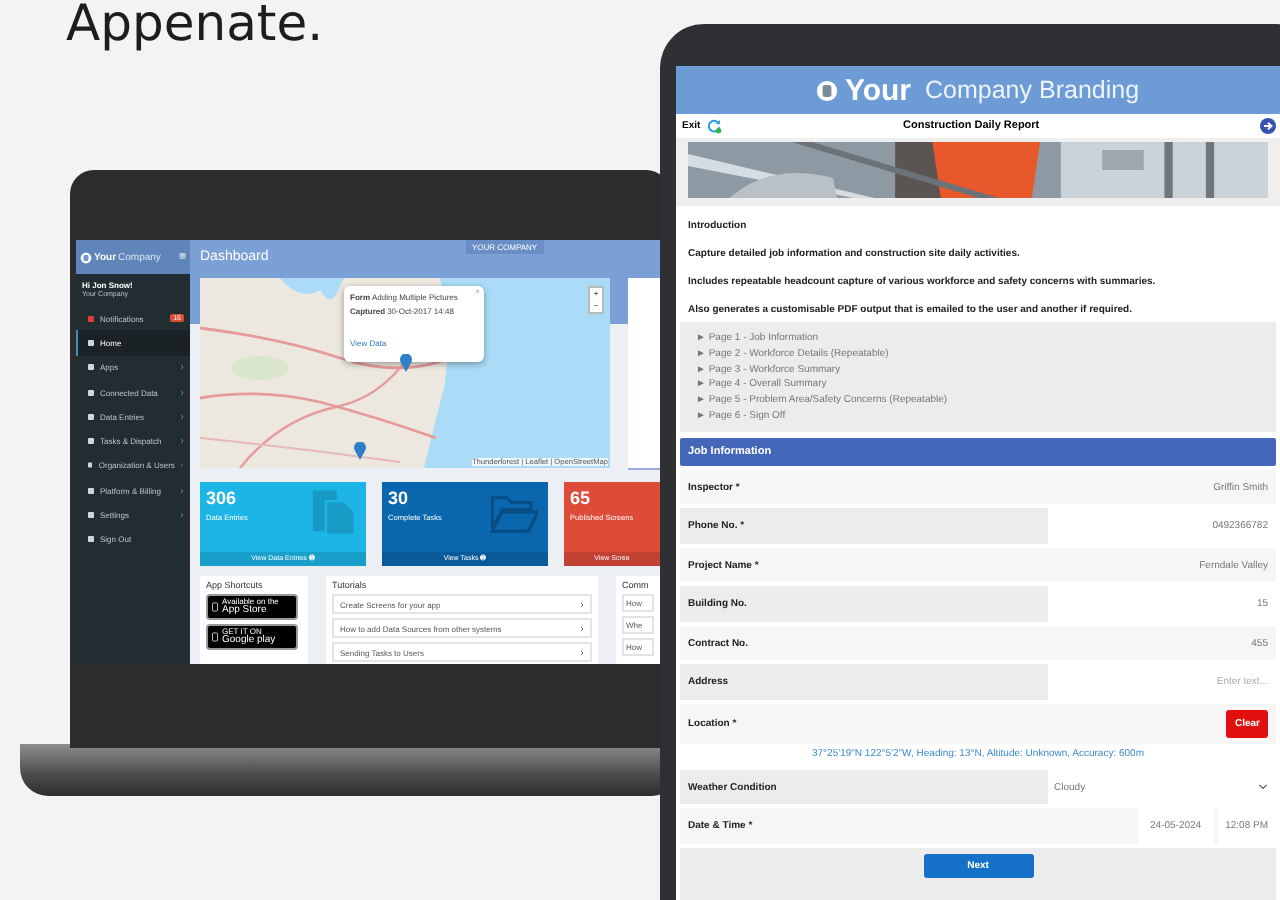 The width and height of the screenshot is (1280, 900). What do you see at coordinates (1032, 90) in the screenshot?
I see `brand-subtitle: Company Branding` at bounding box center [1032, 90].